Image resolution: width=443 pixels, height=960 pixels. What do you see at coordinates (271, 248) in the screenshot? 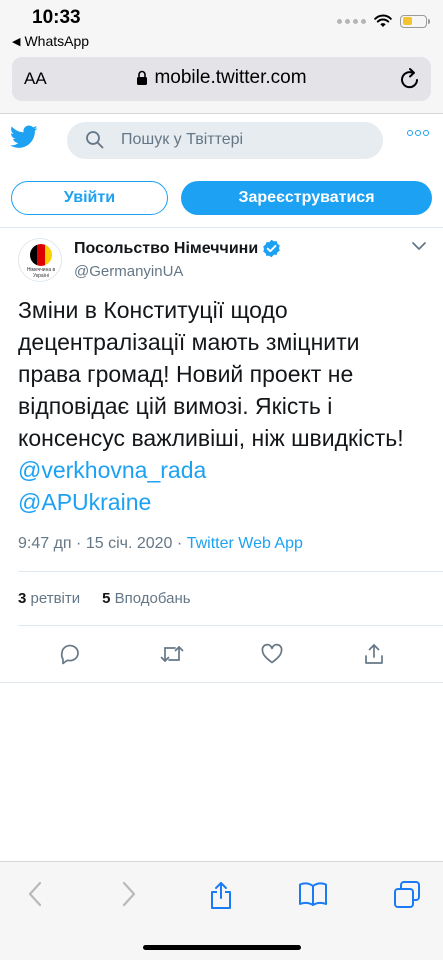
I see `verified-badge-icon` at bounding box center [271, 248].